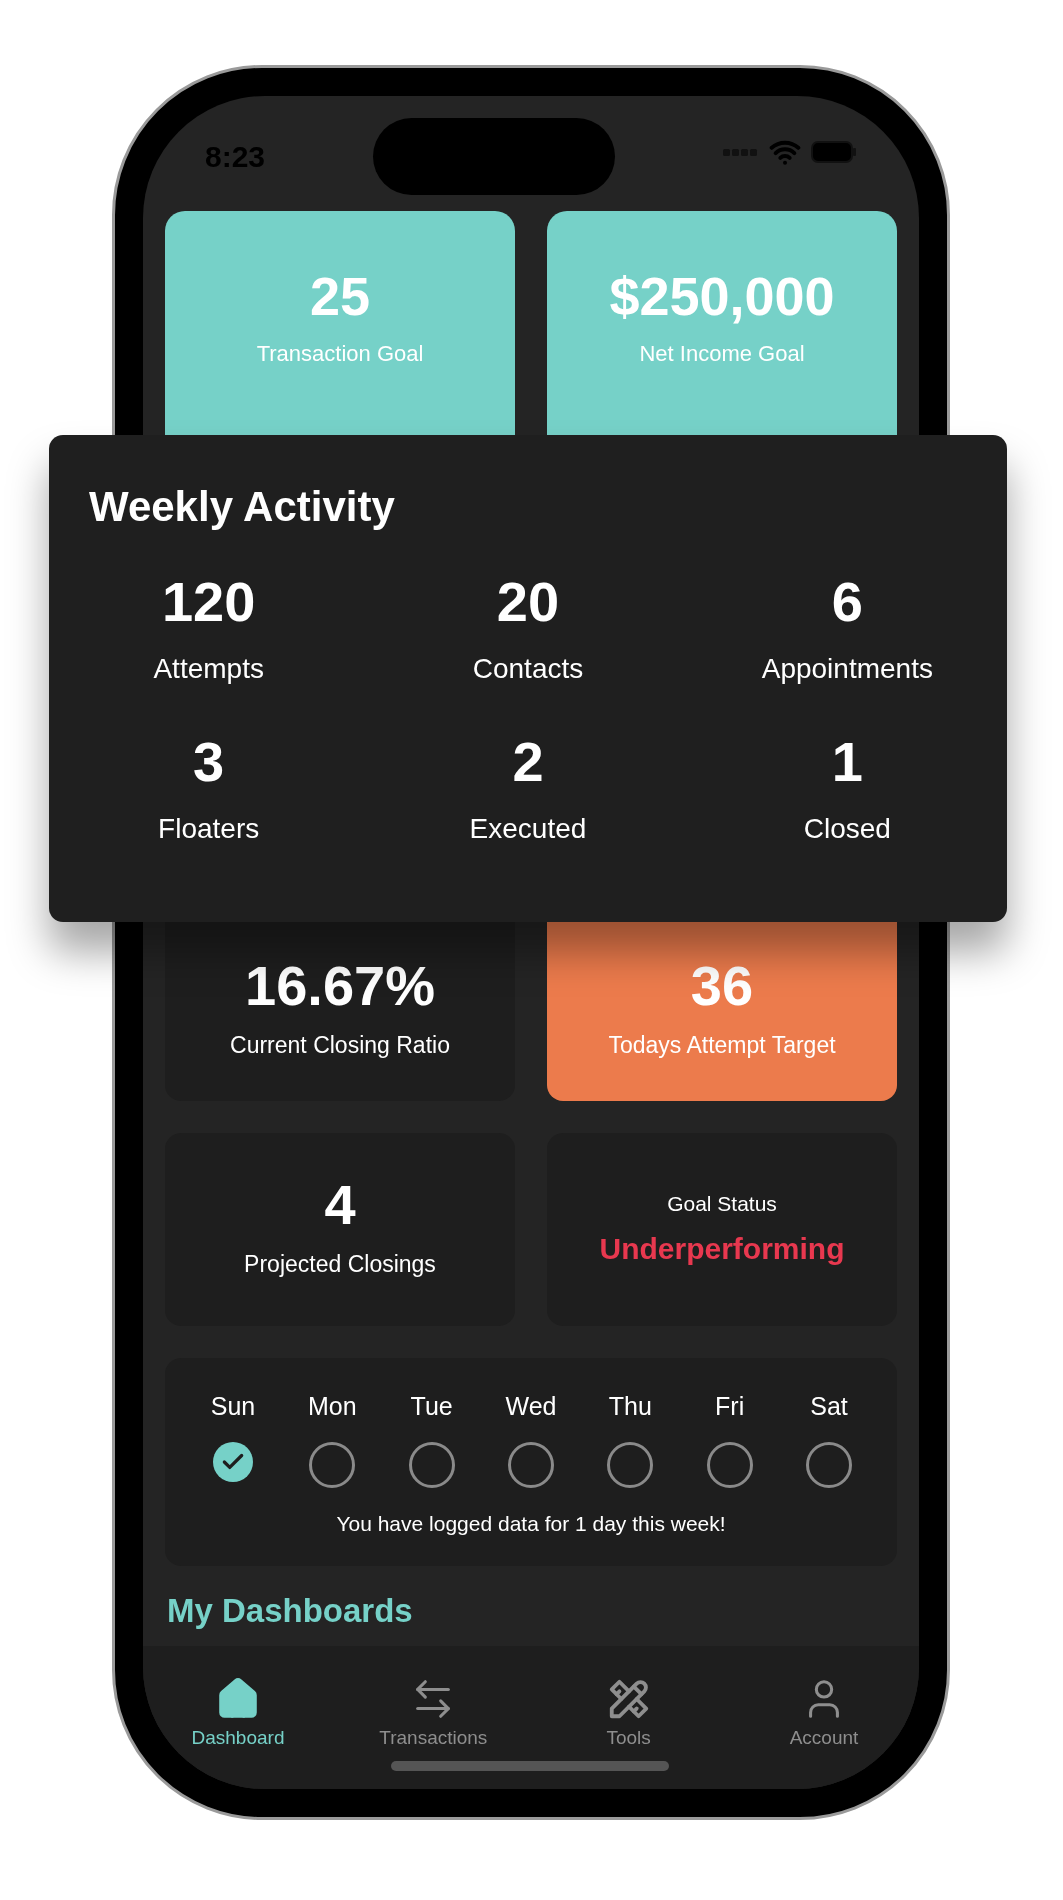 This screenshot has width=1063, height=1900. I want to click on status-label: Goal Status, so click(722, 1204).